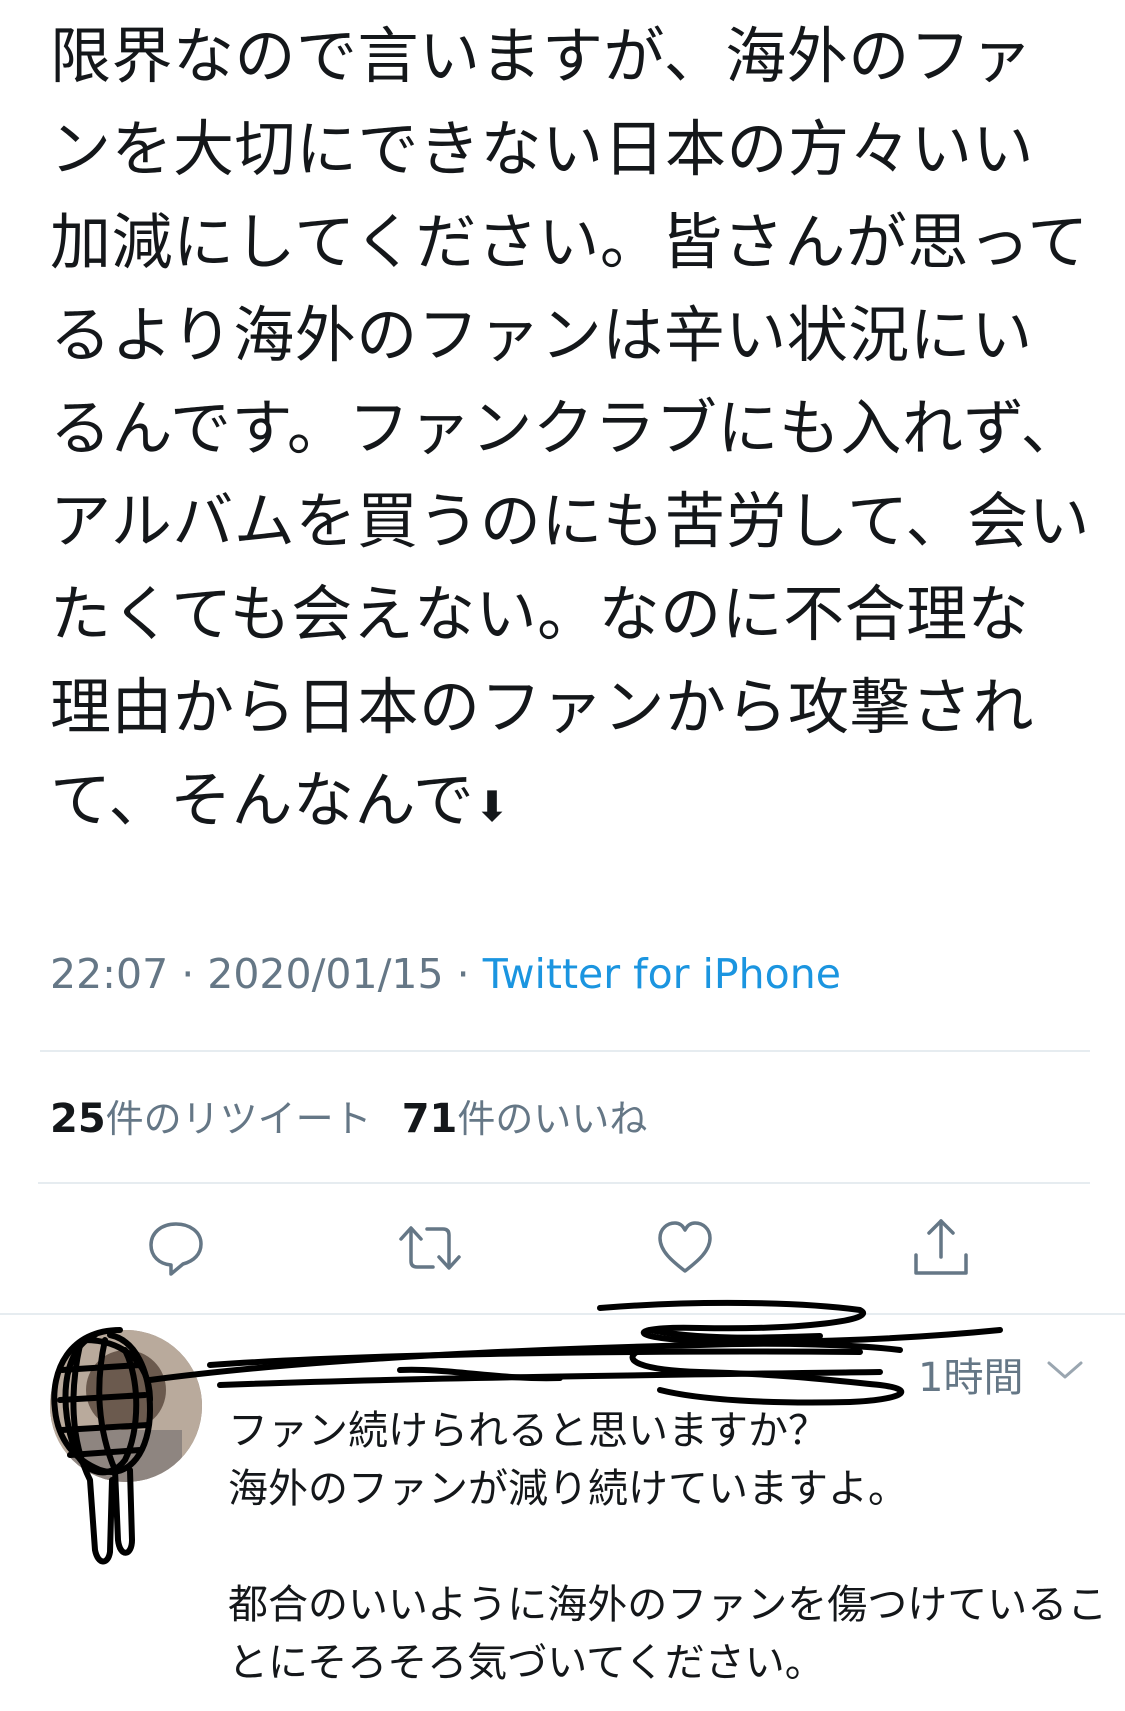  Describe the element at coordinates (552, 1119) in the screenshot. I see `likes-label: 件のいいね` at that location.